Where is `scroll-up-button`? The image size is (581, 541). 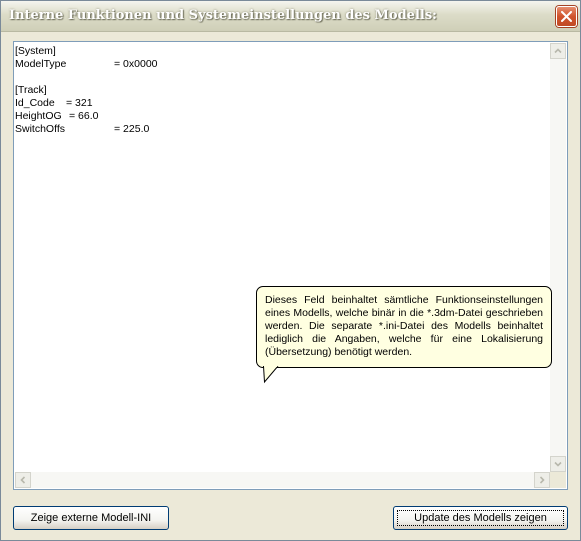
scroll-up-button is located at coordinates (558, 51).